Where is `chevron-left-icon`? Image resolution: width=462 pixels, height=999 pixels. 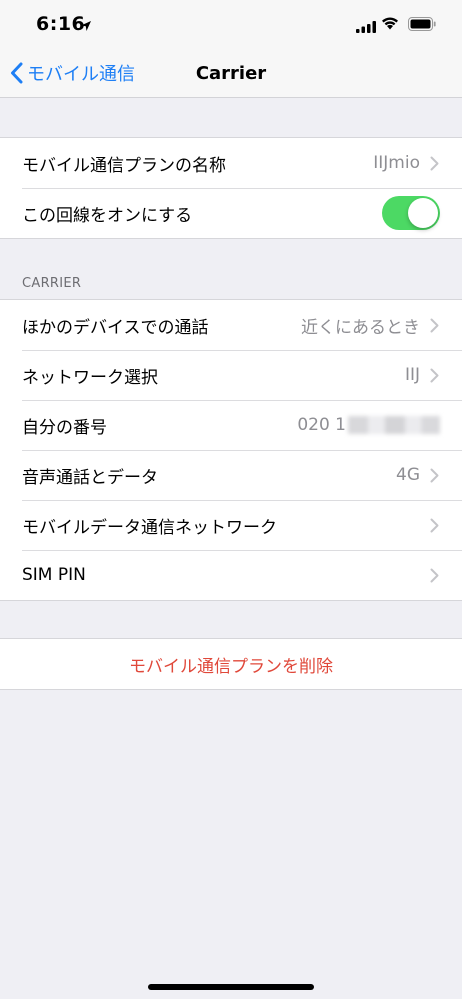
chevron-left-icon is located at coordinates (16, 73).